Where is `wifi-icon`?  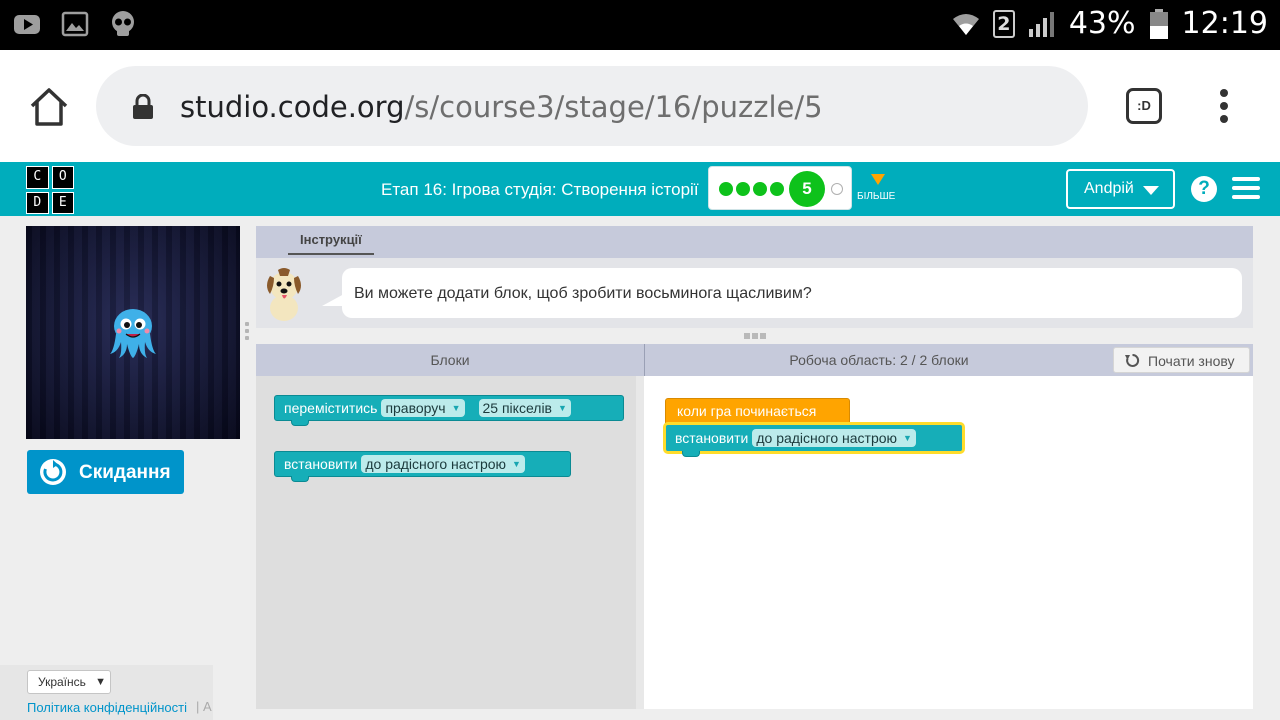
wifi-icon is located at coordinates (965, 24).